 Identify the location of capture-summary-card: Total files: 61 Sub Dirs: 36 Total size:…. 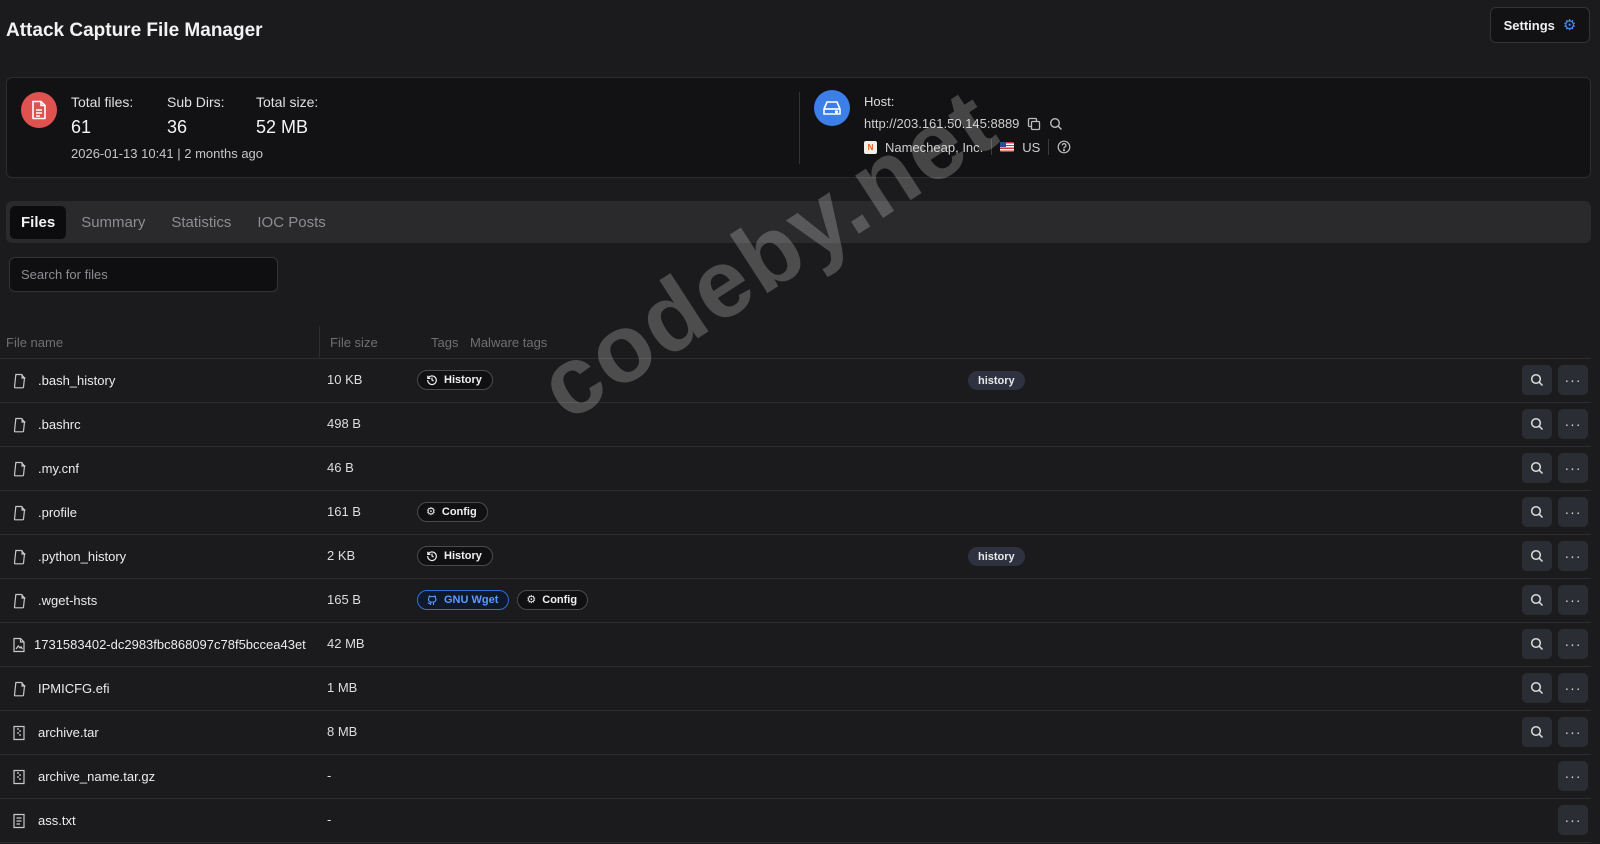
(798, 127).